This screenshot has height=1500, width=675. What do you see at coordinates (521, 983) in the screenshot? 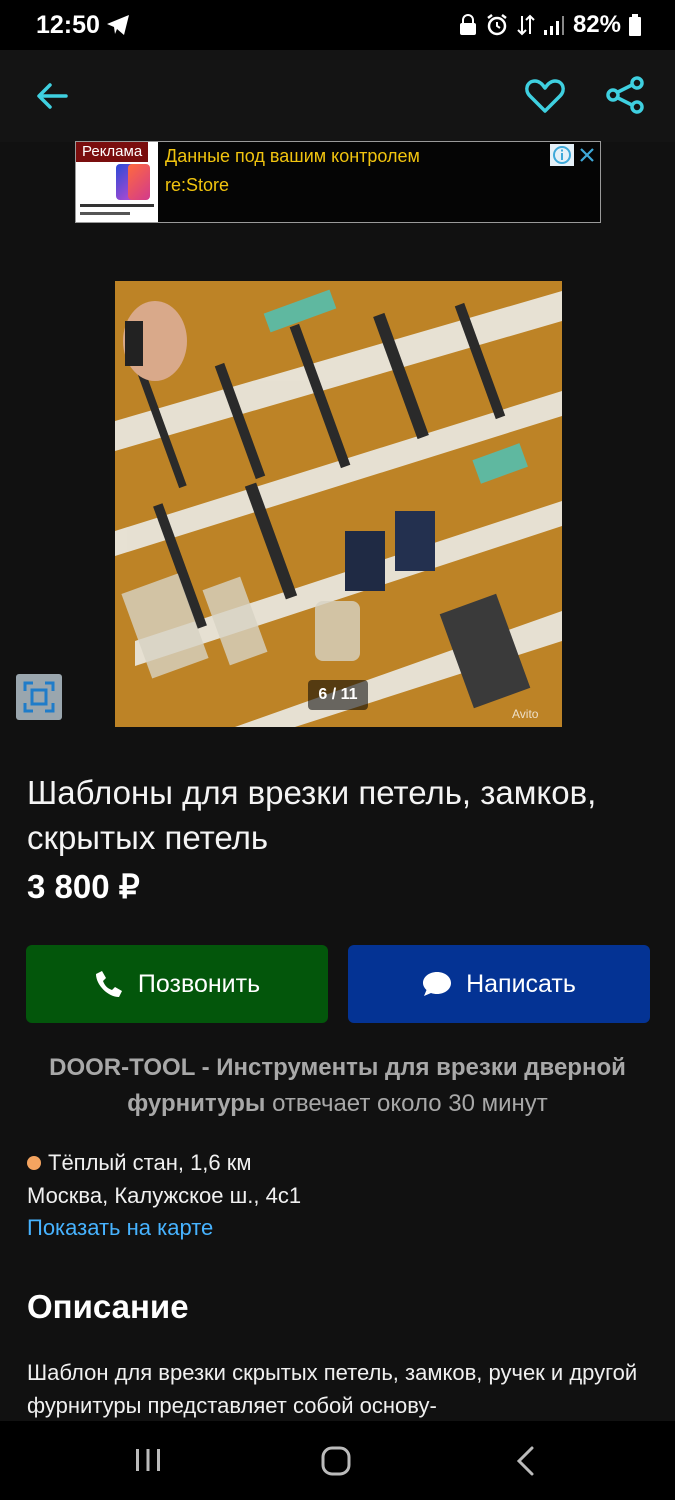
I see `message-button-label: Написать` at bounding box center [521, 983].